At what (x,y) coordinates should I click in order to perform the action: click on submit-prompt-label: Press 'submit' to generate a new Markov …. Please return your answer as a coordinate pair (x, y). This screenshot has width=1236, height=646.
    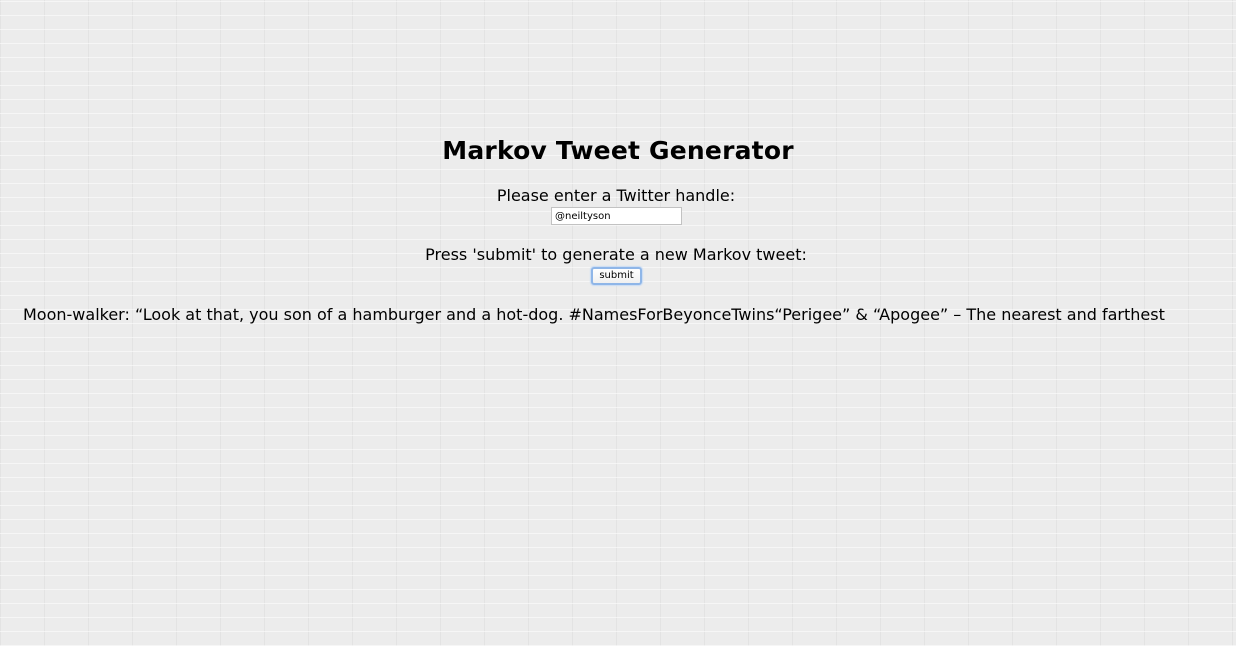
    Looking at the image, I should click on (616, 254).